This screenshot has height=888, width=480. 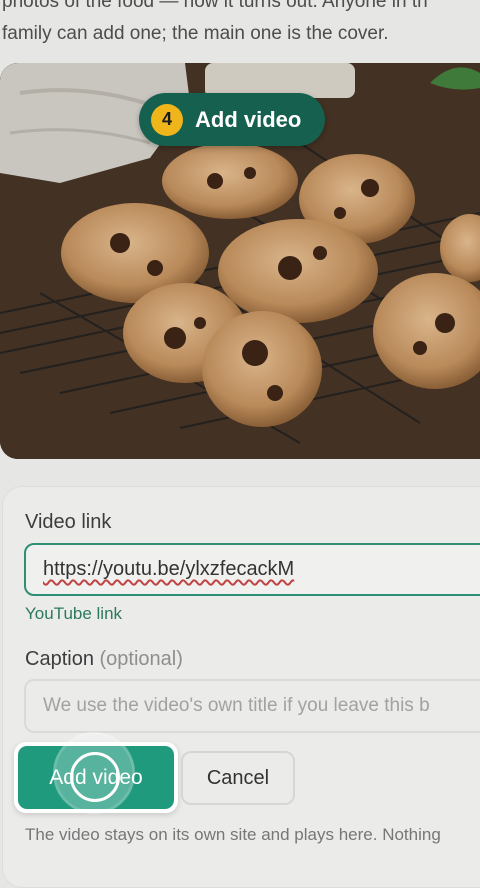 What do you see at coordinates (141, 659) in the screenshot?
I see `caption-optional: (optional)` at bounding box center [141, 659].